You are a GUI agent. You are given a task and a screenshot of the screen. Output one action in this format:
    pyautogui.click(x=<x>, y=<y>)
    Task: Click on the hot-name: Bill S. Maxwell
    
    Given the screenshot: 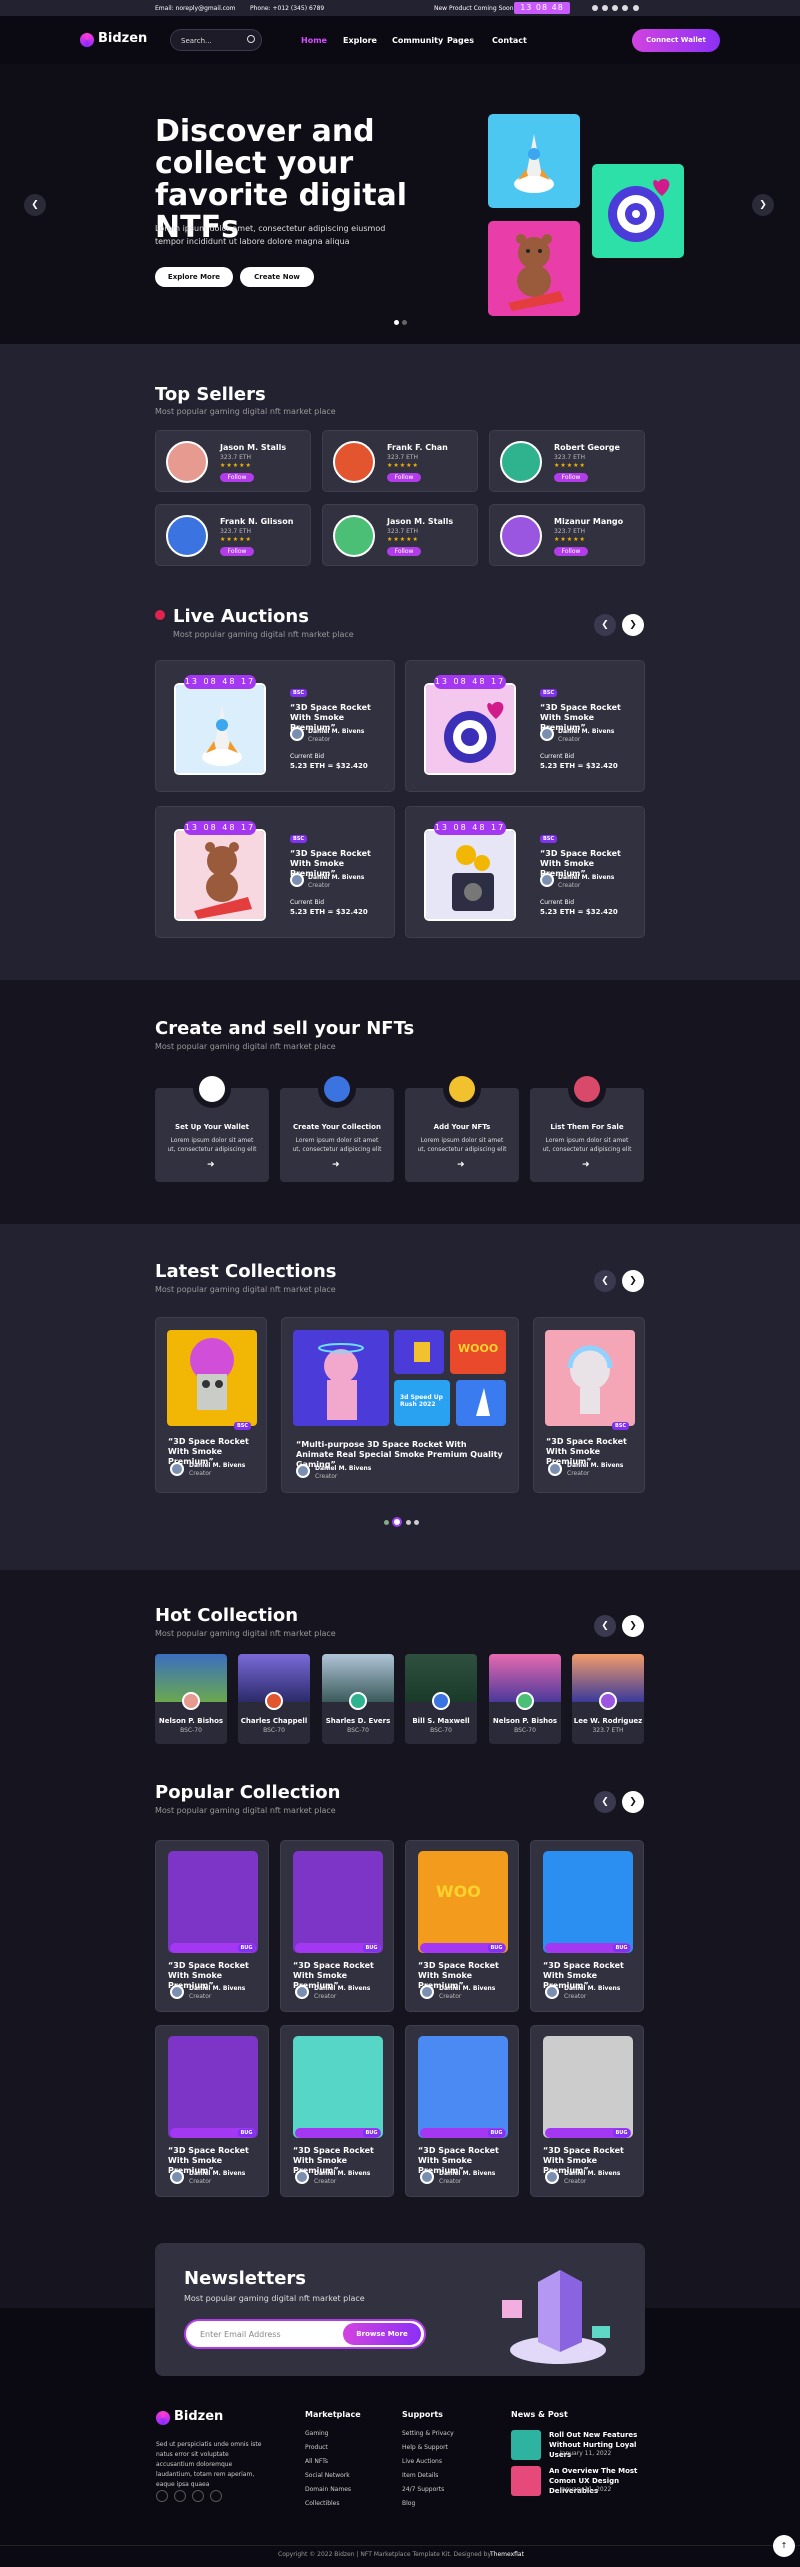 What is the action you would take?
    pyautogui.click(x=441, y=1721)
    